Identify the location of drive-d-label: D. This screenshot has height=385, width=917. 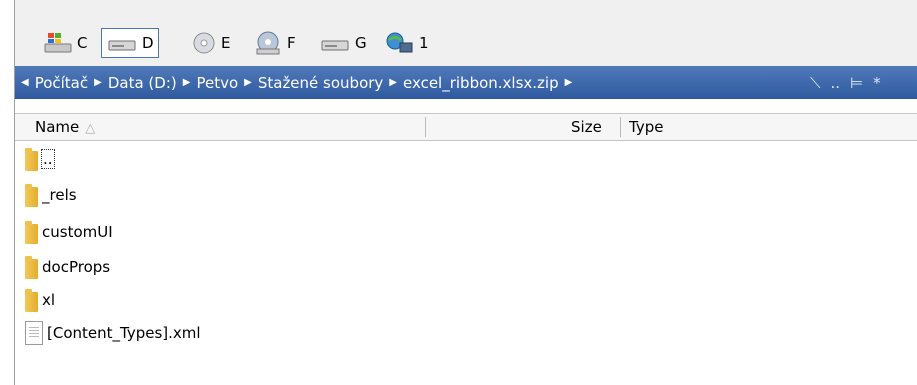
(148, 43).